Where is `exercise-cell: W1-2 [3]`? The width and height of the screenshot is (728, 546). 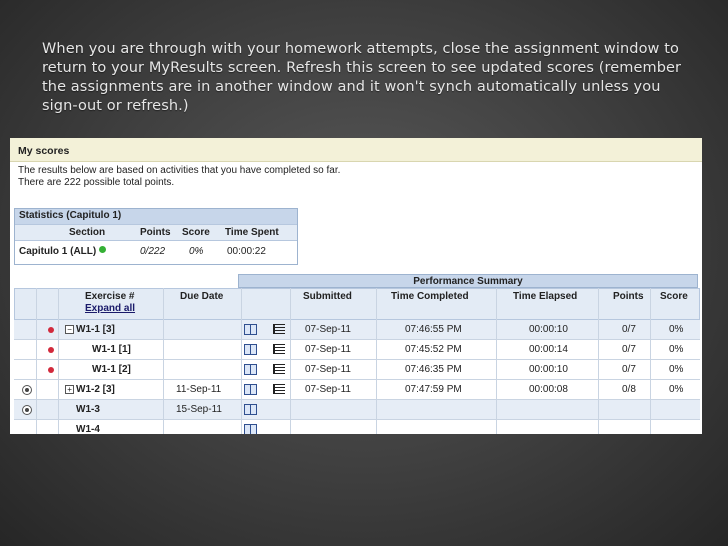
exercise-cell: W1-2 [3] is located at coordinates (95, 389).